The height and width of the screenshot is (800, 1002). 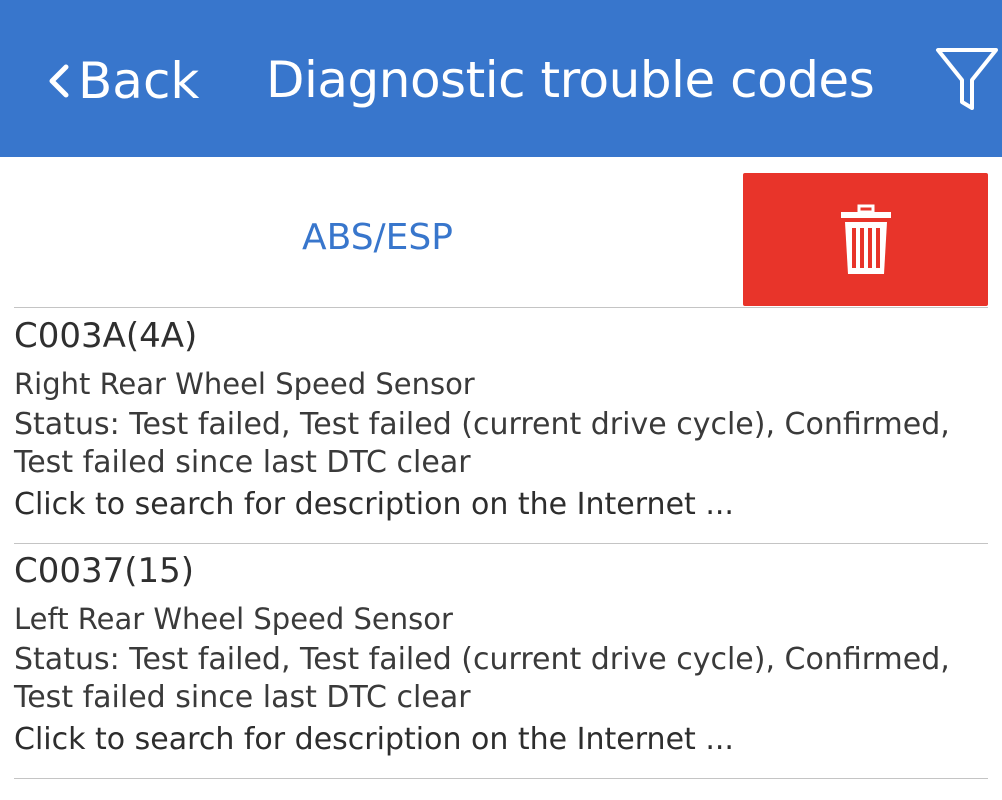 I want to click on back-button: Back, so click(x=121, y=81).